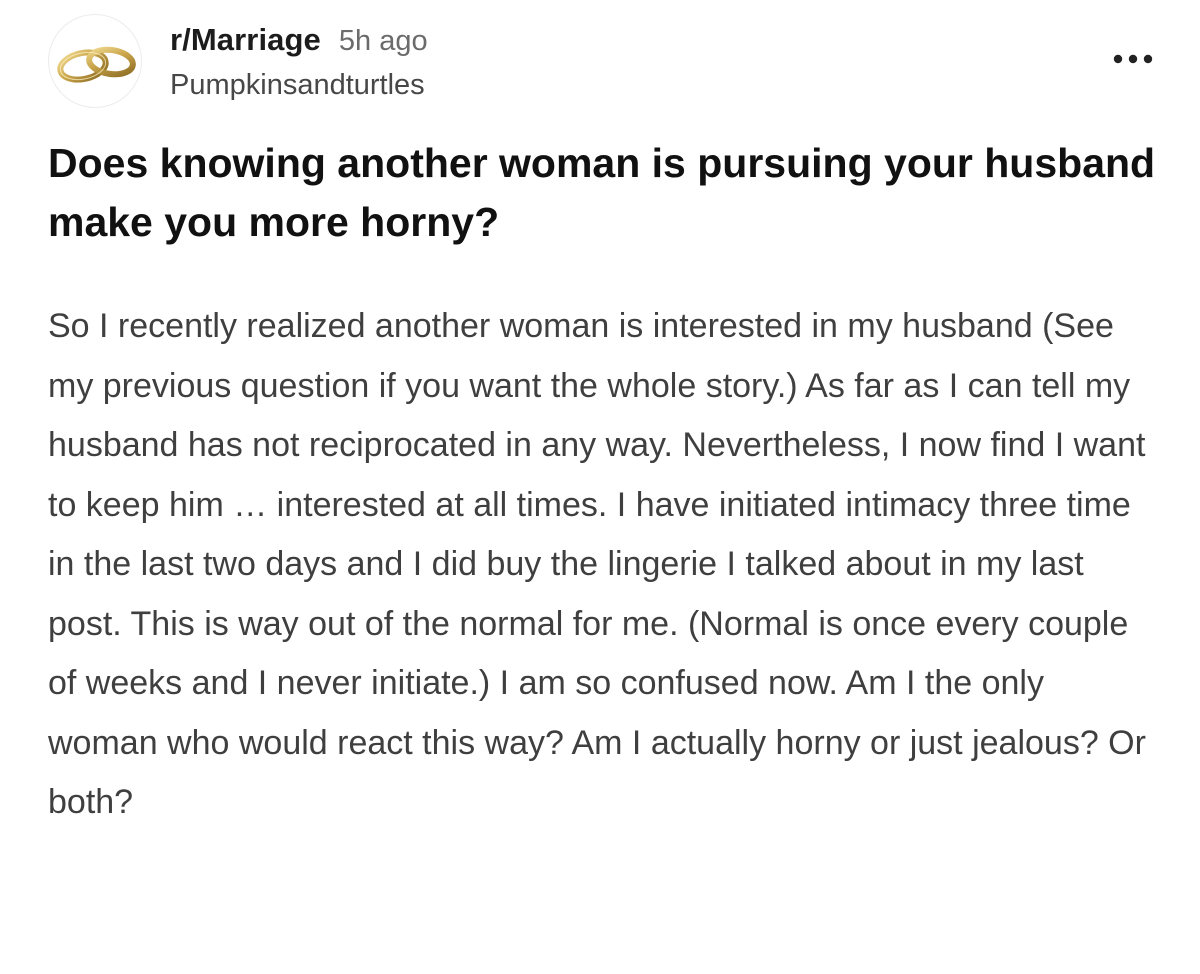  I want to click on post-timestamp: 5h ago, so click(383, 41).